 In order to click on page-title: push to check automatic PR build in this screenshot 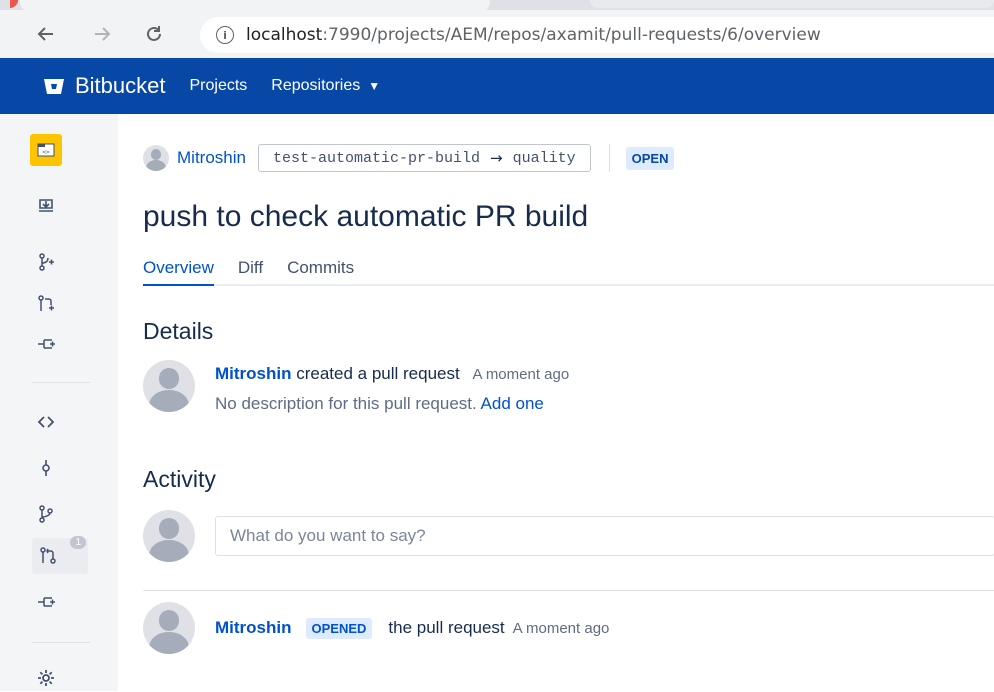, I will do `click(366, 216)`.